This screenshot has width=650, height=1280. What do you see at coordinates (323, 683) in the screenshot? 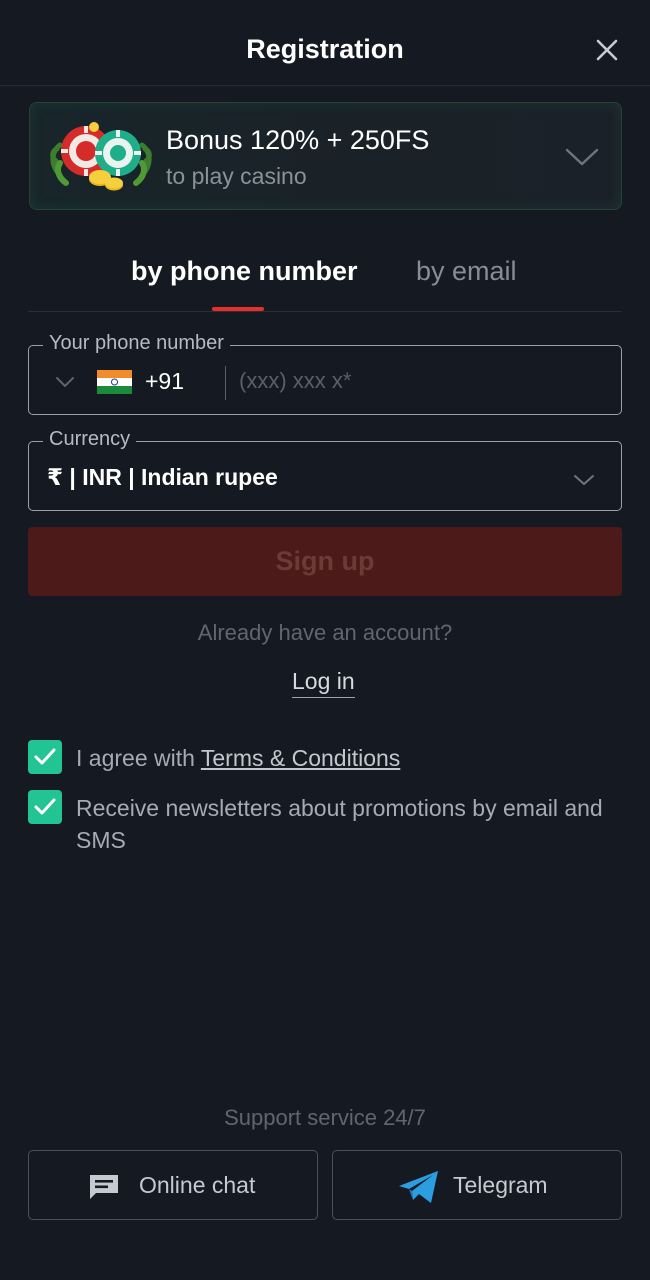
I see `log-in-link: Log in` at bounding box center [323, 683].